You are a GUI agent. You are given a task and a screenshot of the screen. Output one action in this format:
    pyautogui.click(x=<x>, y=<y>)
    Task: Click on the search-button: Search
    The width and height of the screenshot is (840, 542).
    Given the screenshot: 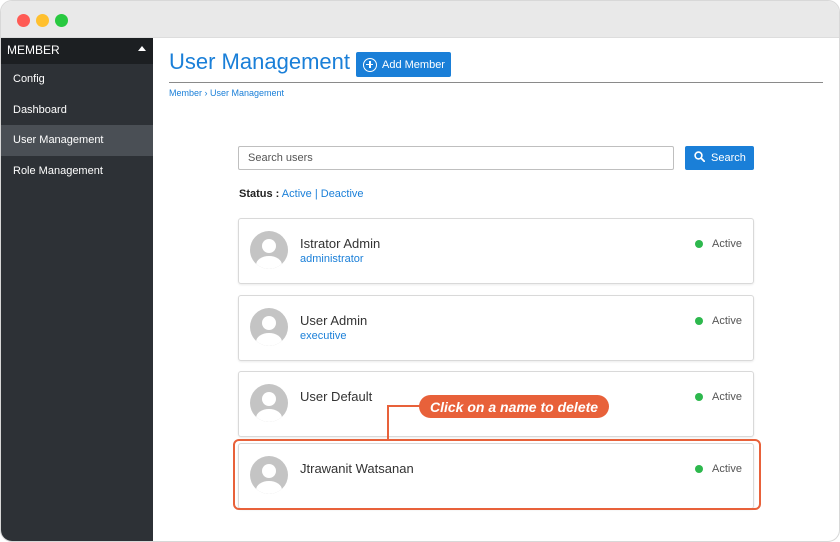 What is the action you would take?
    pyautogui.click(x=719, y=158)
    